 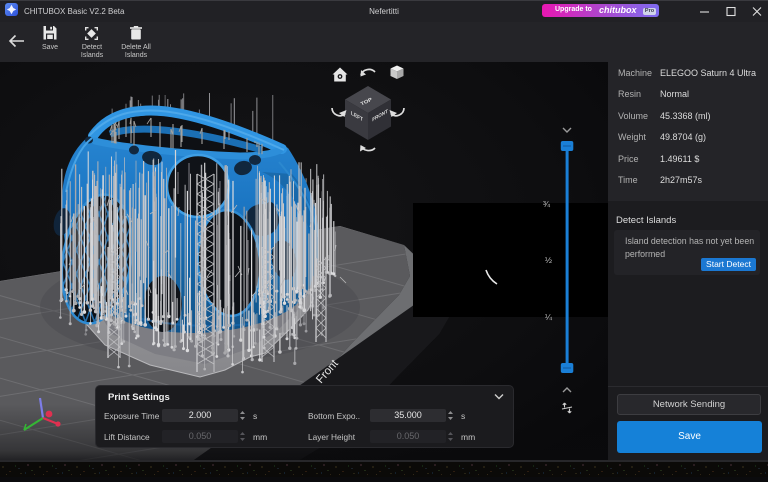 What do you see at coordinates (549, 317) in the screenshot?
I see `svg-text: ¼` at bounding box center [549, 317].